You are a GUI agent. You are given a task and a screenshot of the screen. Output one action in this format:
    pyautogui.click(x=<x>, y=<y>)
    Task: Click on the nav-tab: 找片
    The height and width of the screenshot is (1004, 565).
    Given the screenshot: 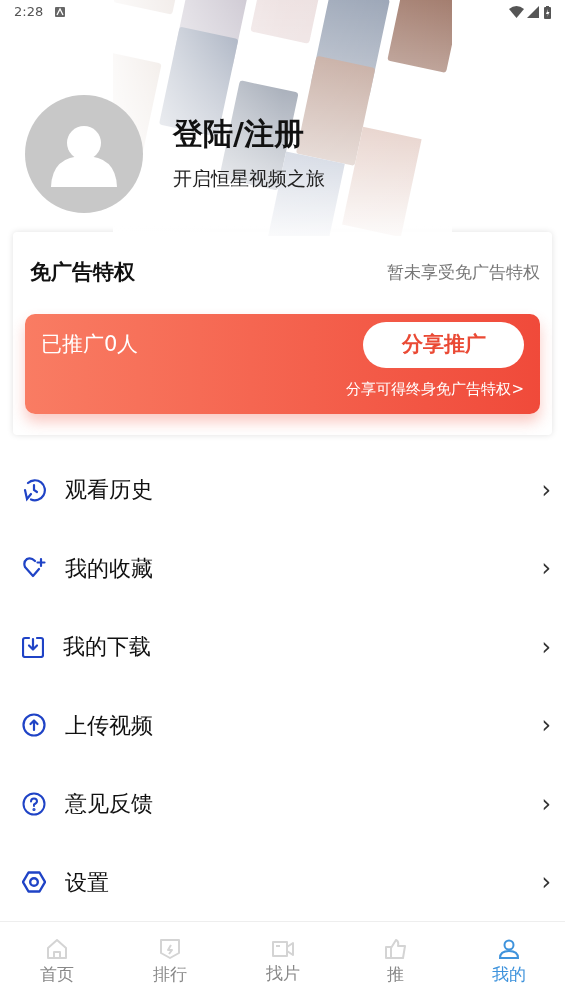 What is the action you would take?
    pyautogui.click(x=282, y=963)
    